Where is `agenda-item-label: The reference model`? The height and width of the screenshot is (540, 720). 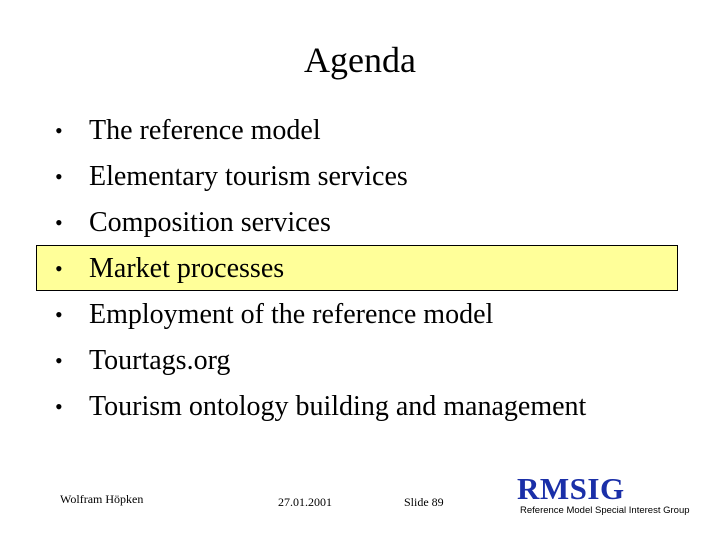
agenda-item-label: The reference model is located at coordinates (205, 130).